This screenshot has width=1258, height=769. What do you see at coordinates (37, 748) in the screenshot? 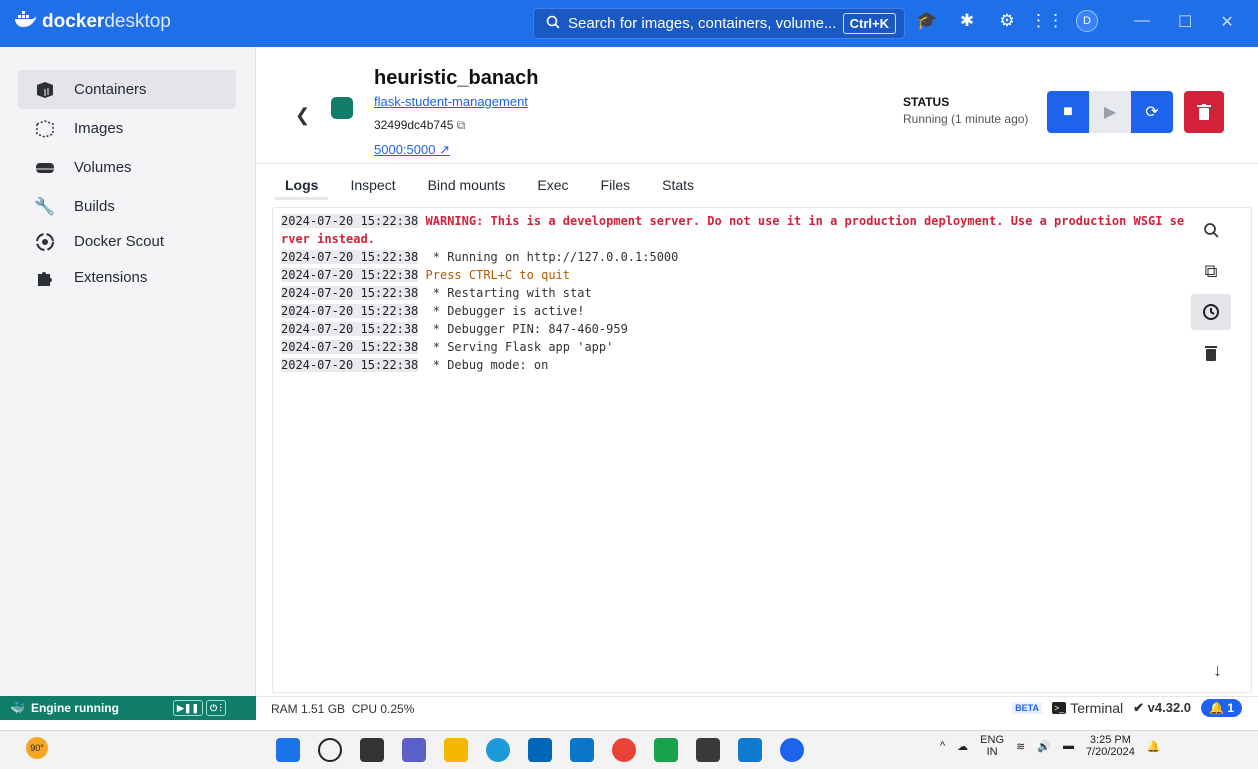
I see `weather-widget: 90°` at bounding box center [37, 748].